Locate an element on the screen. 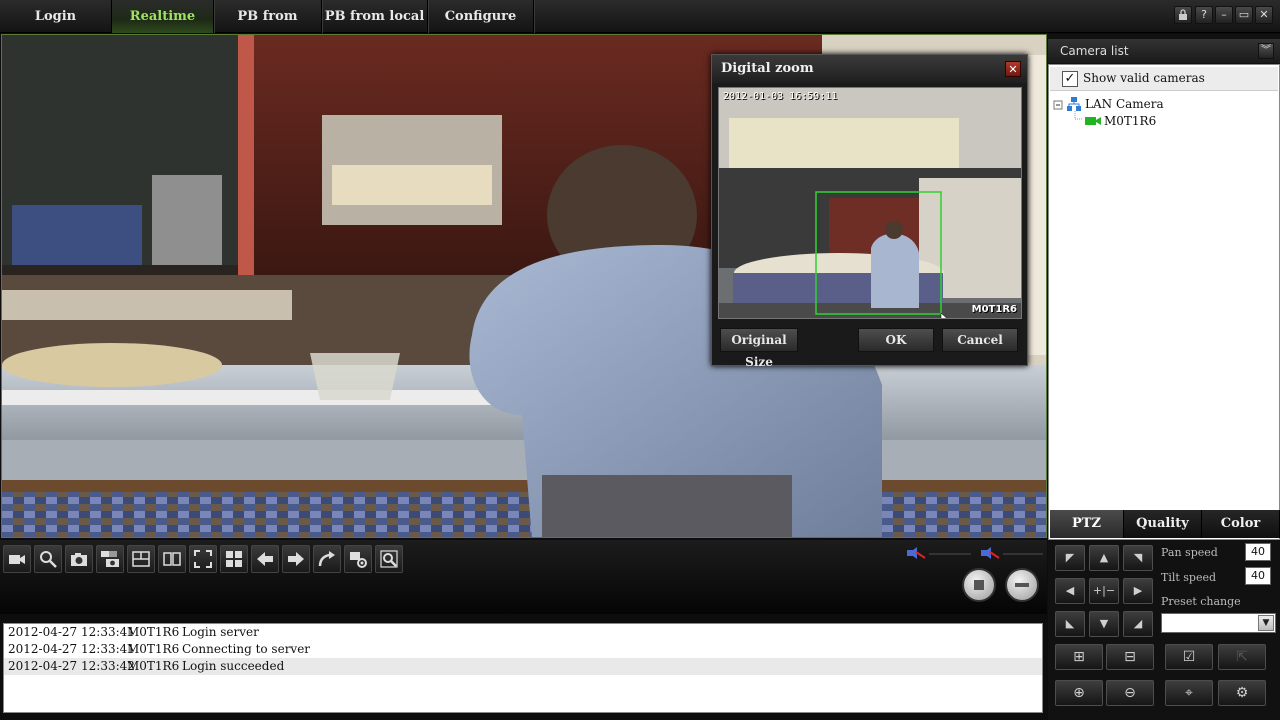 This screenshot has width=1280, height=720. ok-button: OK is located at coordinates (896, 340).